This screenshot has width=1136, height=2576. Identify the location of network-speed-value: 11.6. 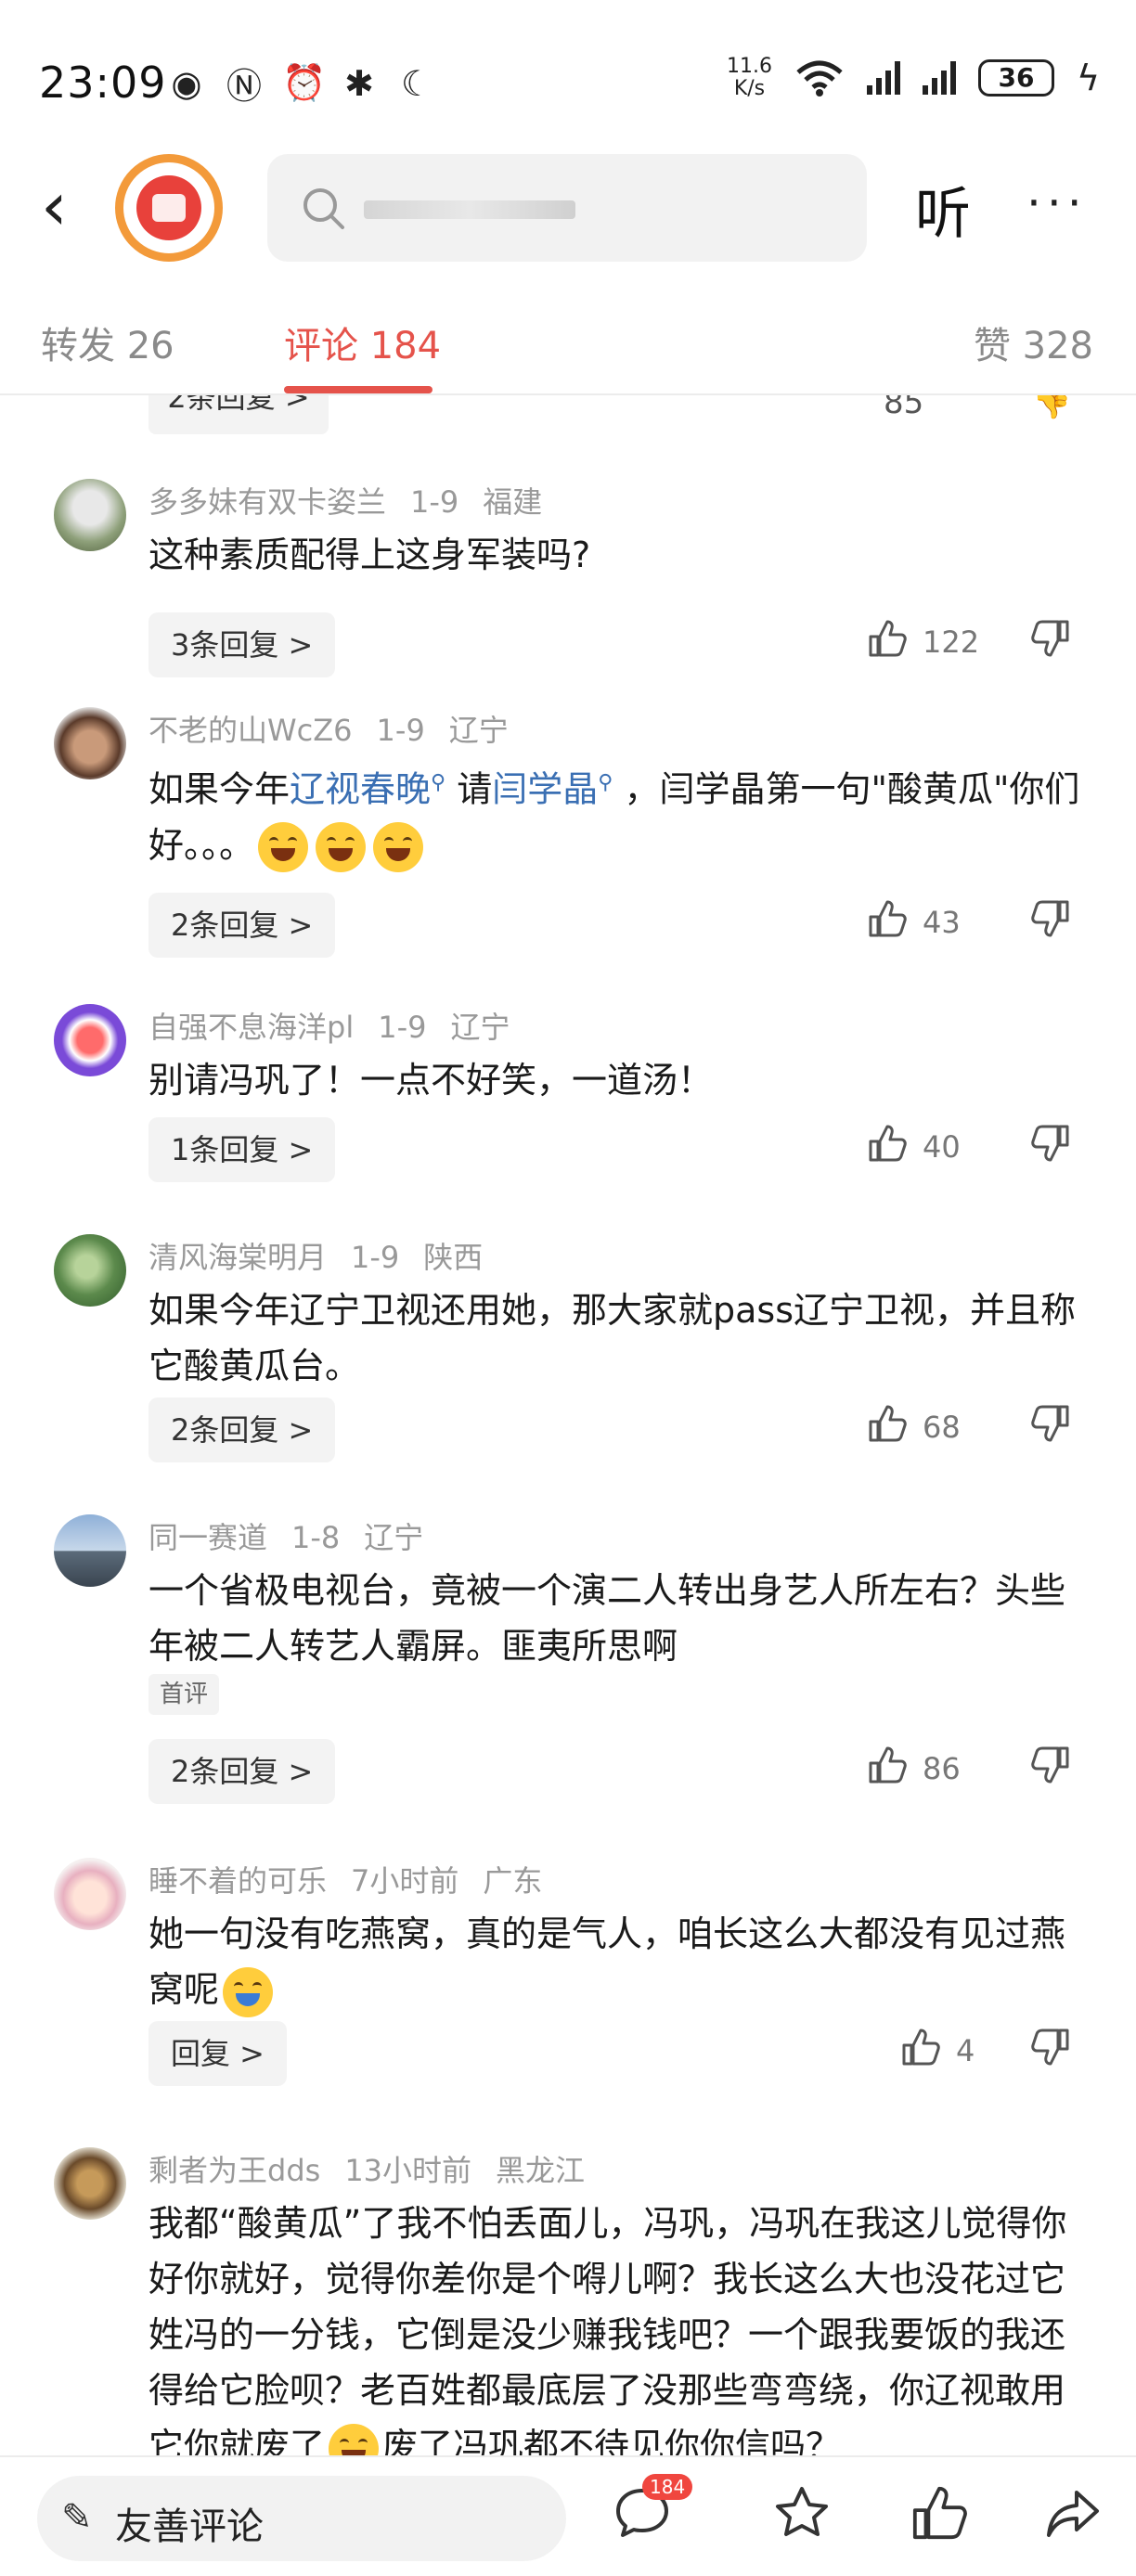
(749, 66).